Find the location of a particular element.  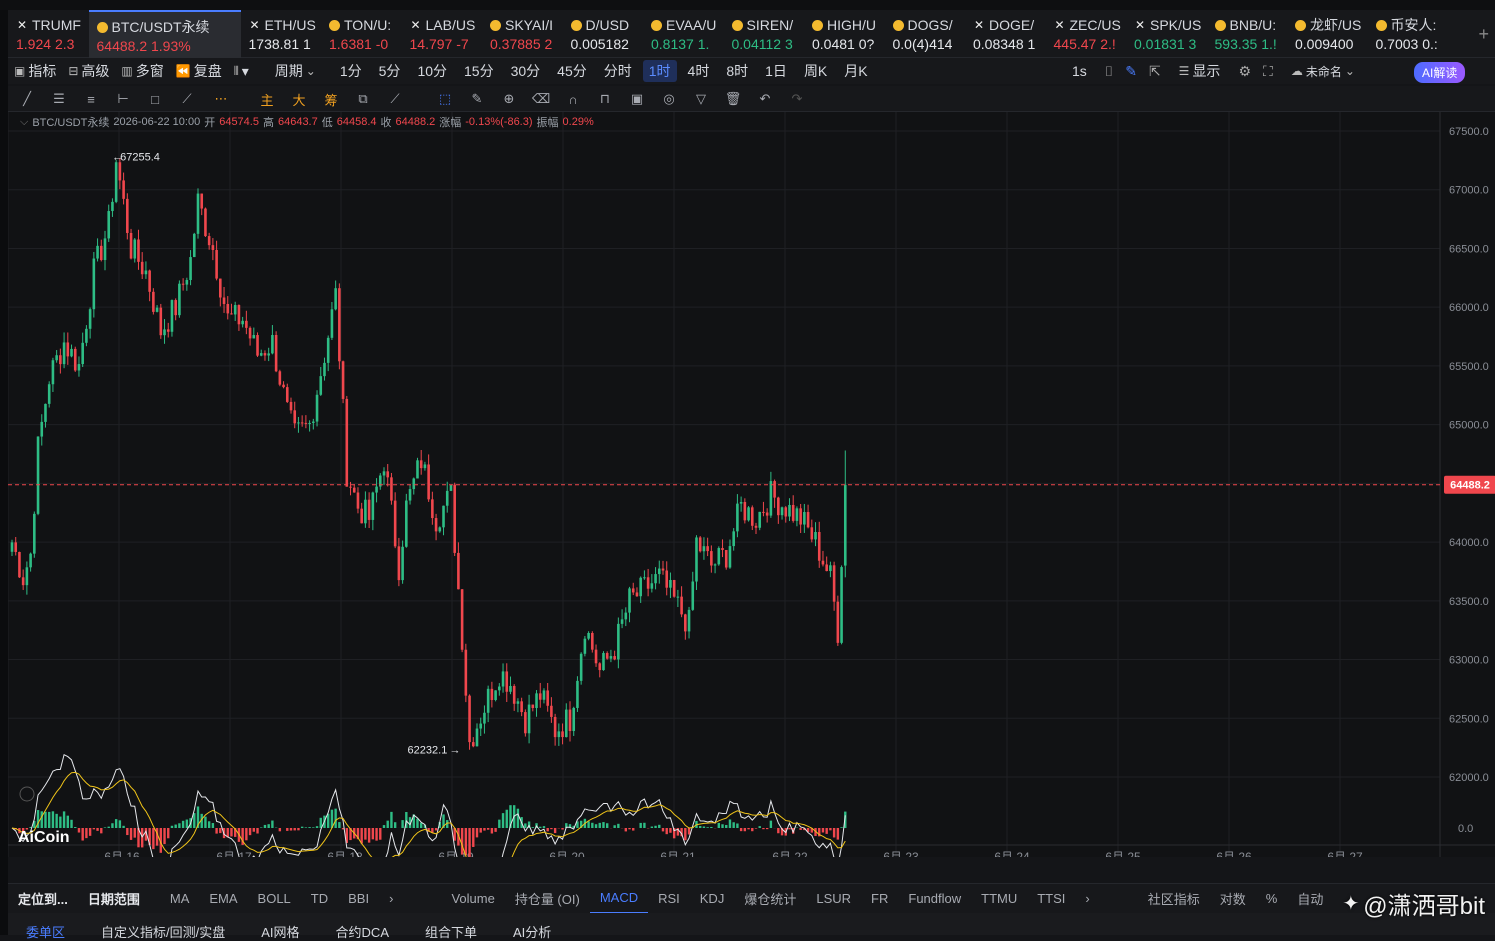

indicator-tab: 持仓量 (OI) is located at coordinates (547, 898).